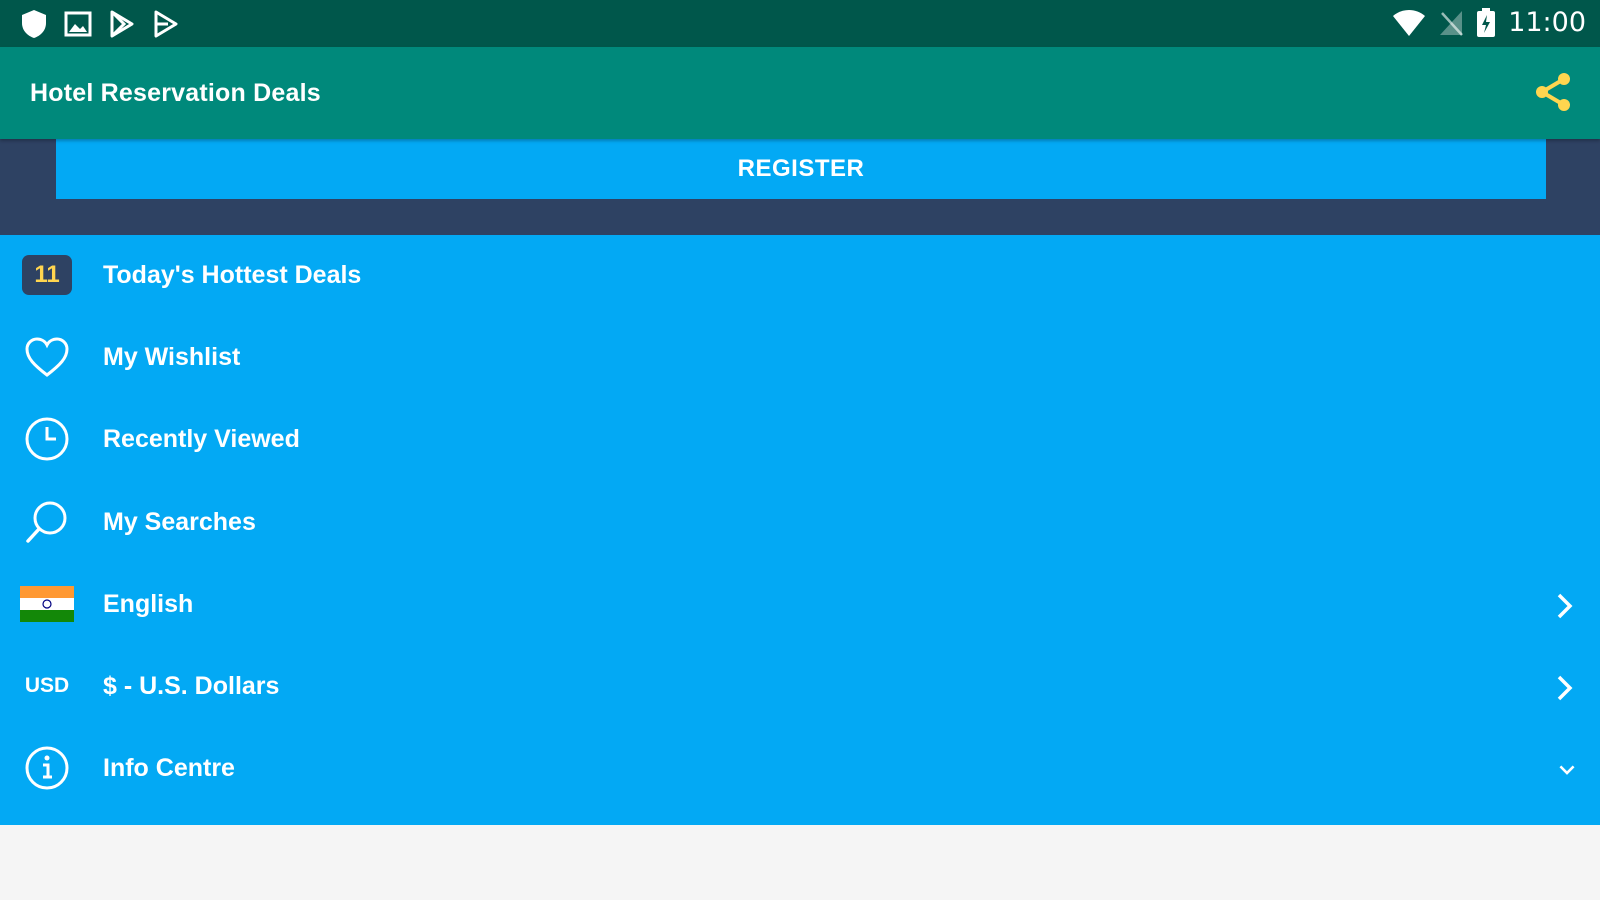 This screenshot has height=900, width=1600. Describe the element at coordinates (179, 522) in the screenshot. I see `menu-item-label: My Searches` at that location.